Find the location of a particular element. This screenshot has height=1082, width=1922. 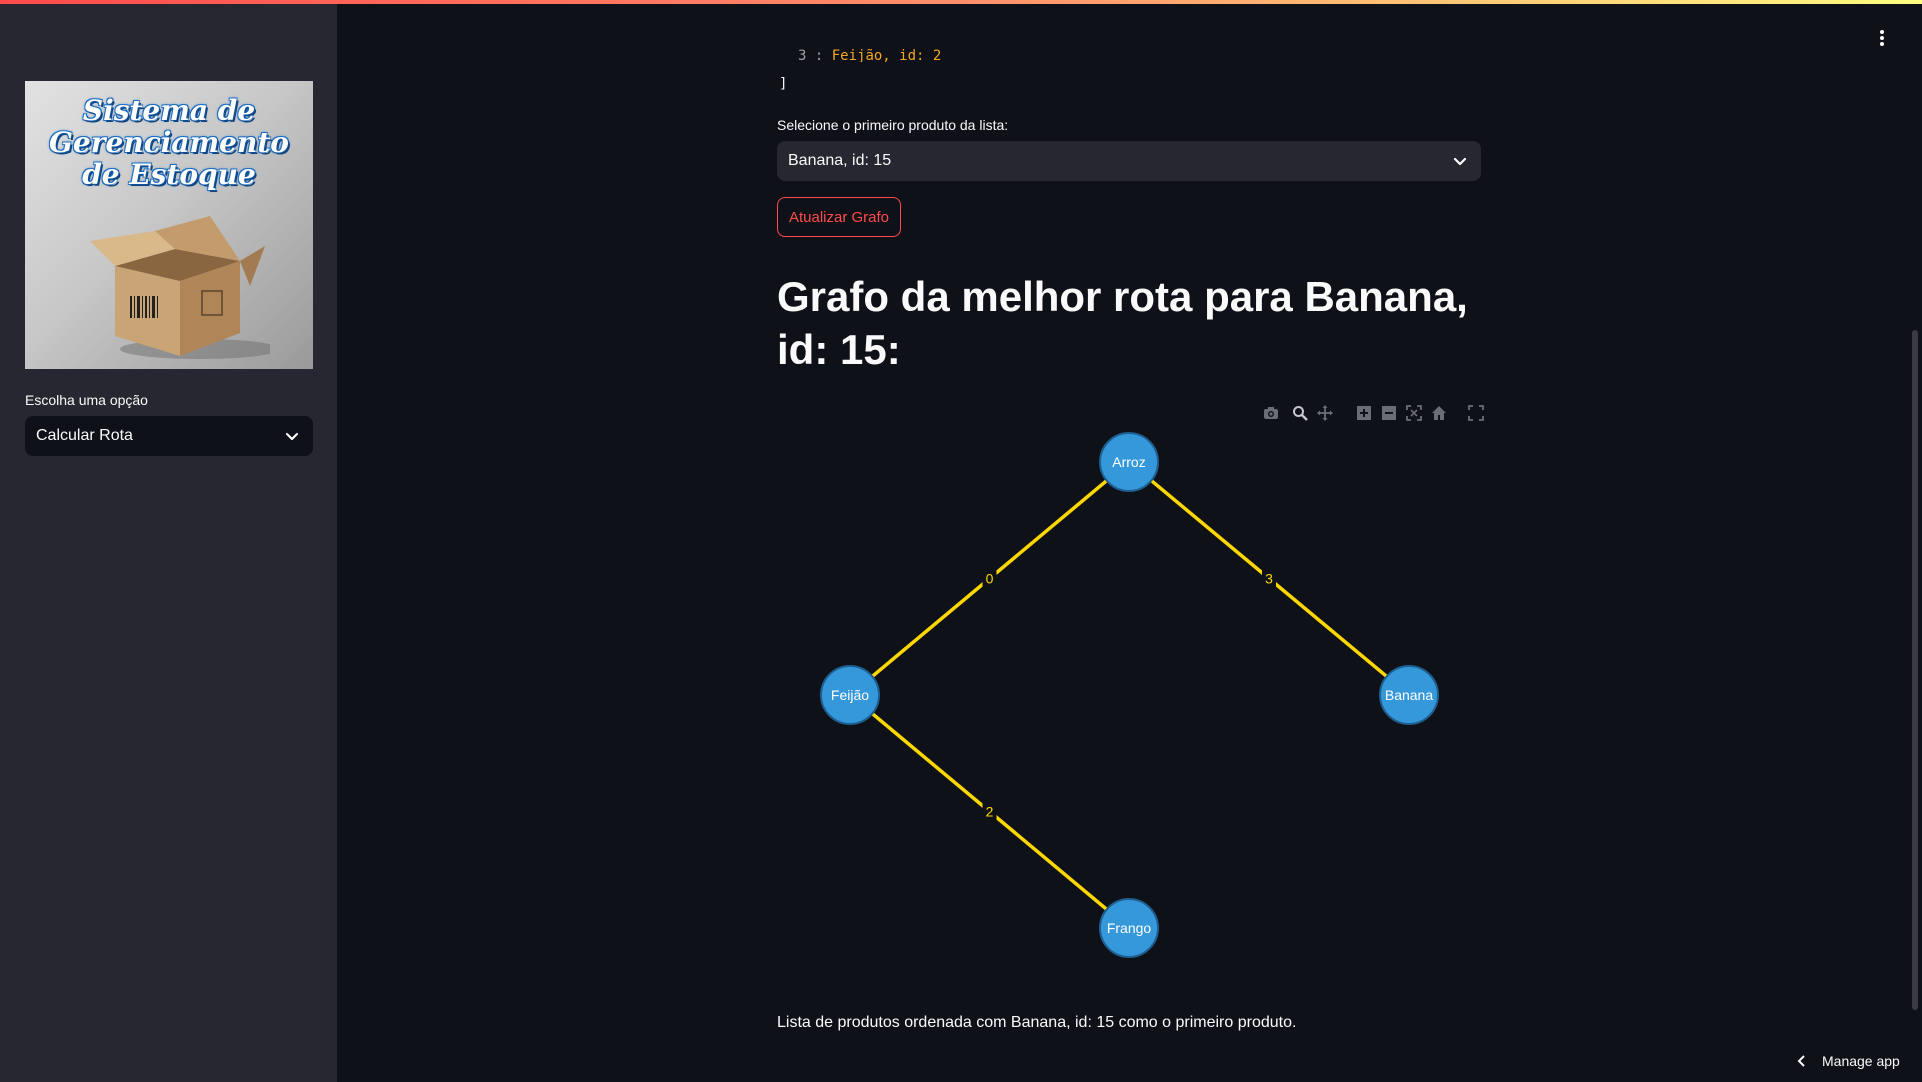

graph-node-label: Frango is located at coordinates (1129, 928).